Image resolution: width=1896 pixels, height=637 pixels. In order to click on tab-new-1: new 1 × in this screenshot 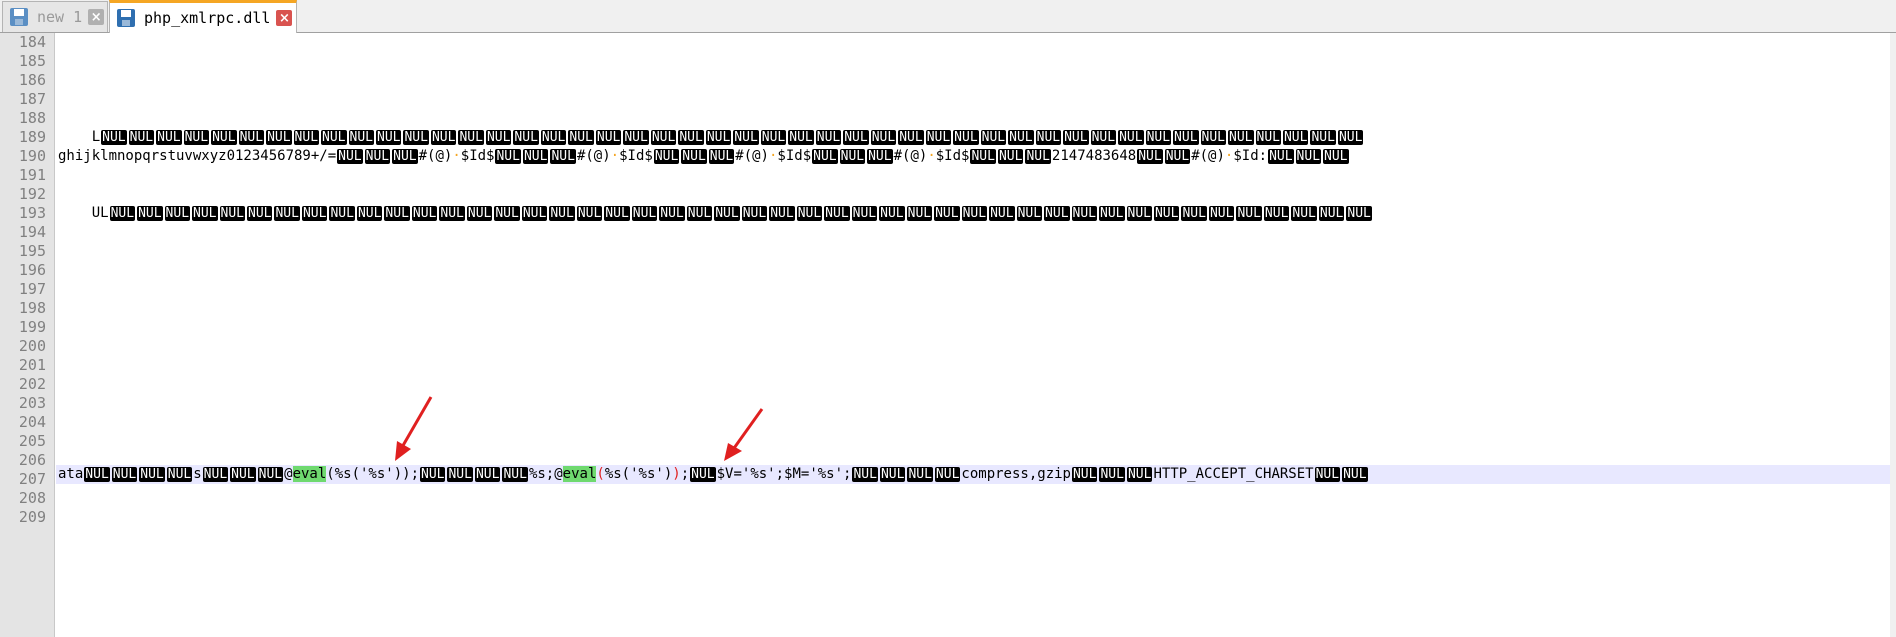, I will do `click(55, 16)`.